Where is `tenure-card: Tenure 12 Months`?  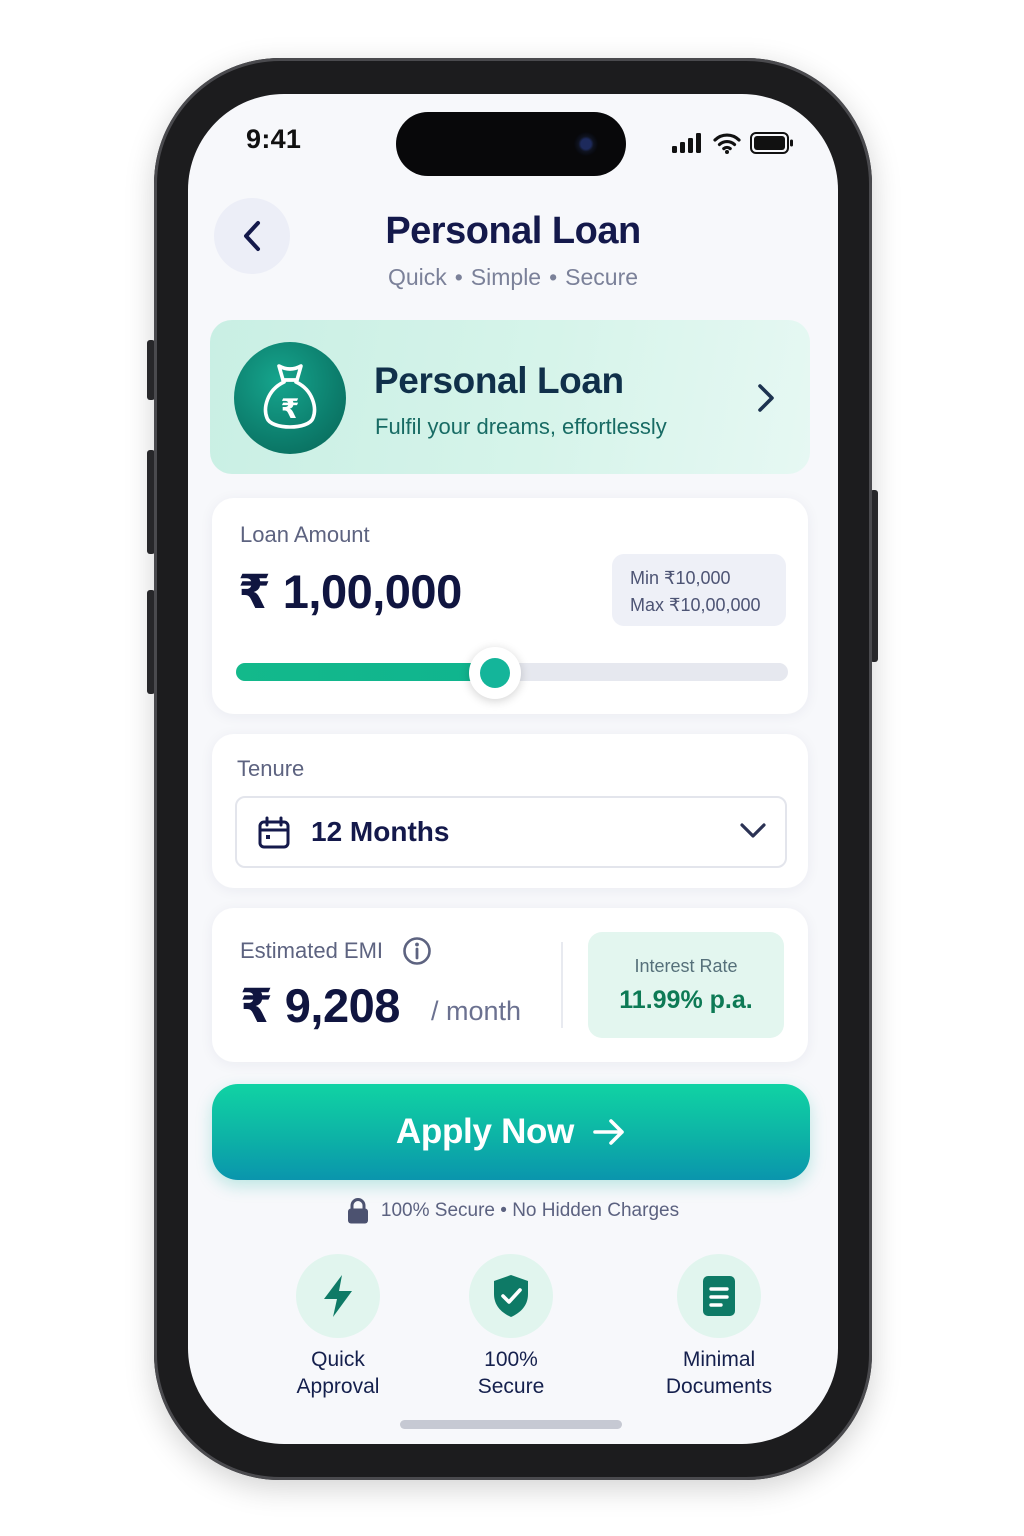
tenure-card: Tenure 12 Months is located at coordinates (510, 811).